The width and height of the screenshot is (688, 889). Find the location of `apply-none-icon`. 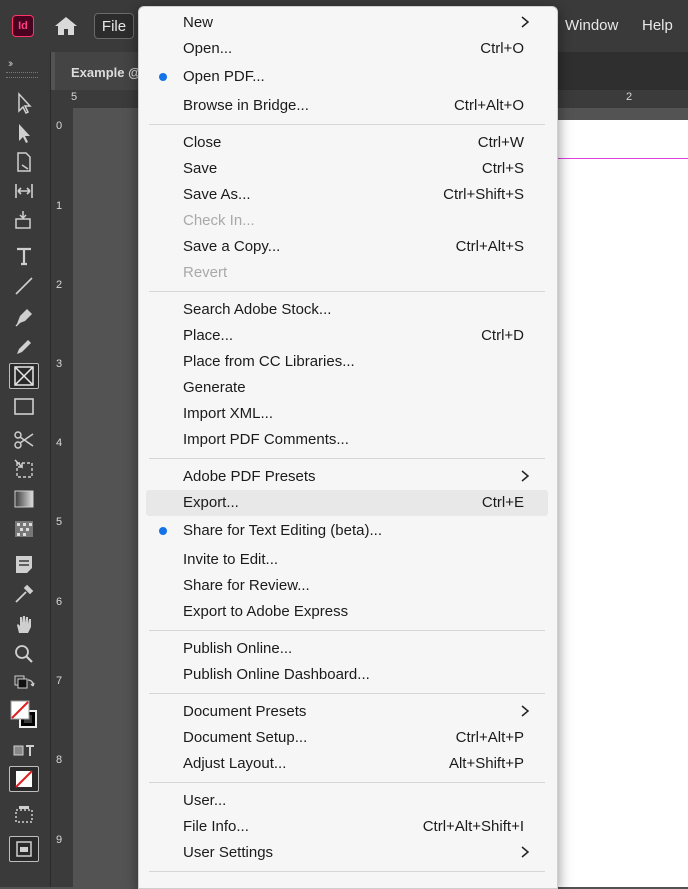

apply-none-icon is located at coordinates (24, 779).